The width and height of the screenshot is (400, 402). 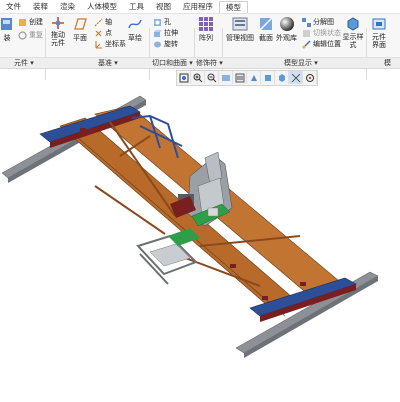 What do you see at coordinates (108, 22) in the screenshot?
I see `axis-label: 轴` at bounding box center [108, 22].